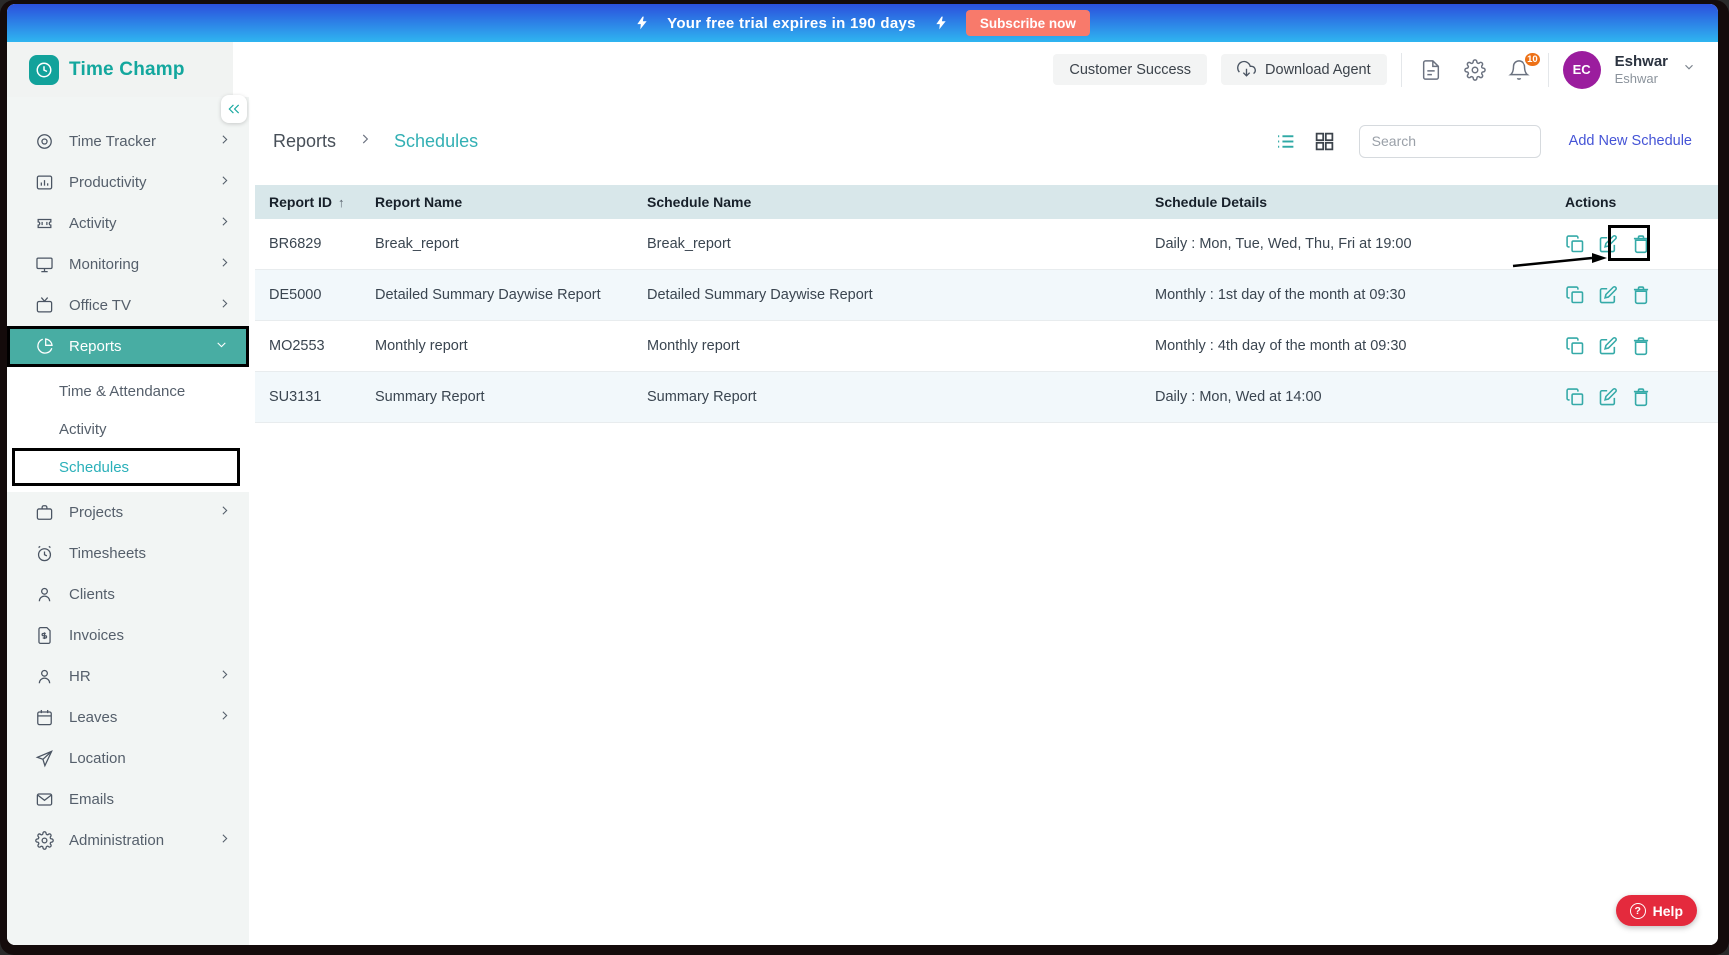 The width and height of the screenshot is (1729, 955). What do you see at coordinates (128, 676) in the screenshot?
I see `sidebar-item-hr: HR` at bounding box center [128, 676].